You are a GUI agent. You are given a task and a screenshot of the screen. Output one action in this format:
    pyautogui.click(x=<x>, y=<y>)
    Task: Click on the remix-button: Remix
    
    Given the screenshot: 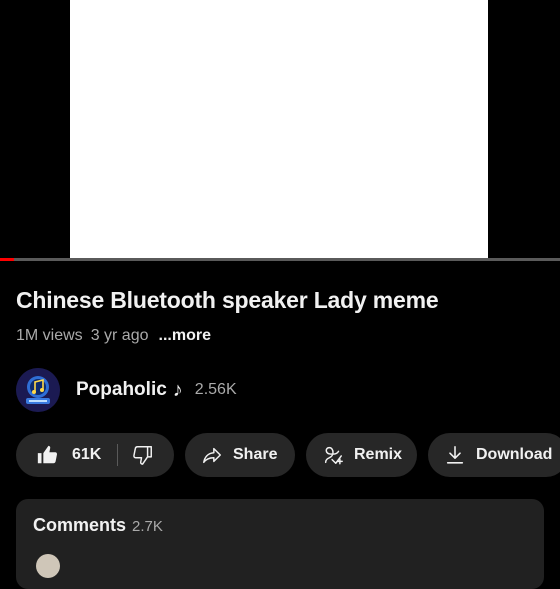 What is the action you would take?
    pyautogui.click(x=361, y=455)
    